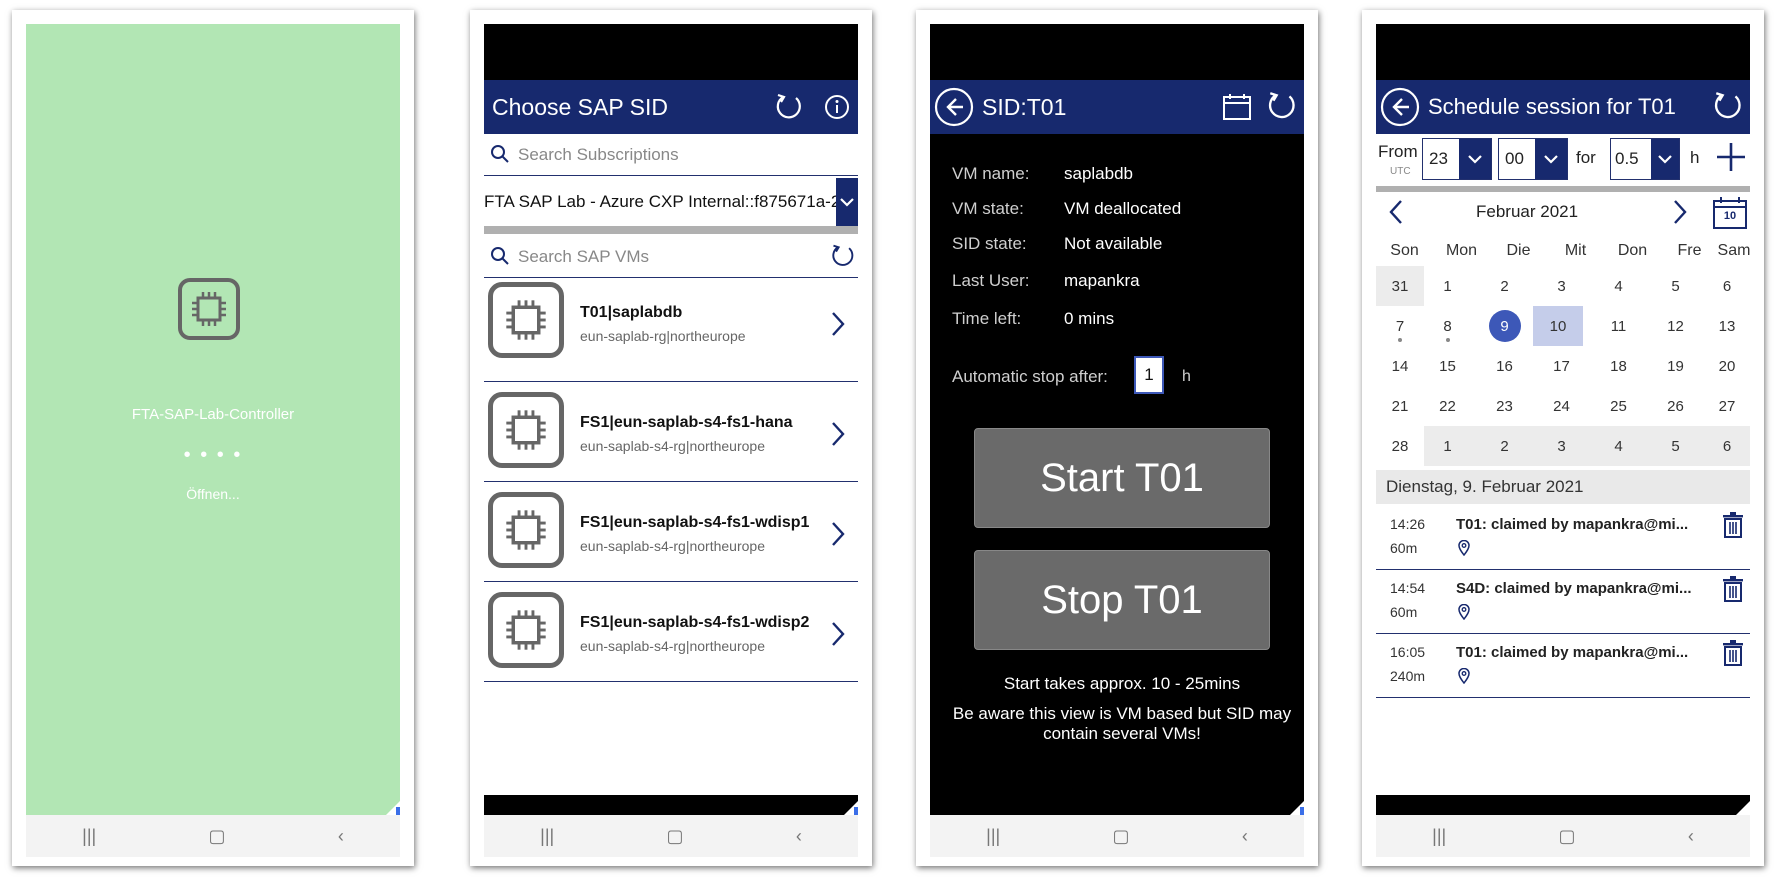 The image size is (1788, 882). Describe the element at coordinates (1727, 406) in the screenshot. I see `calendar-day: 27` at that location.